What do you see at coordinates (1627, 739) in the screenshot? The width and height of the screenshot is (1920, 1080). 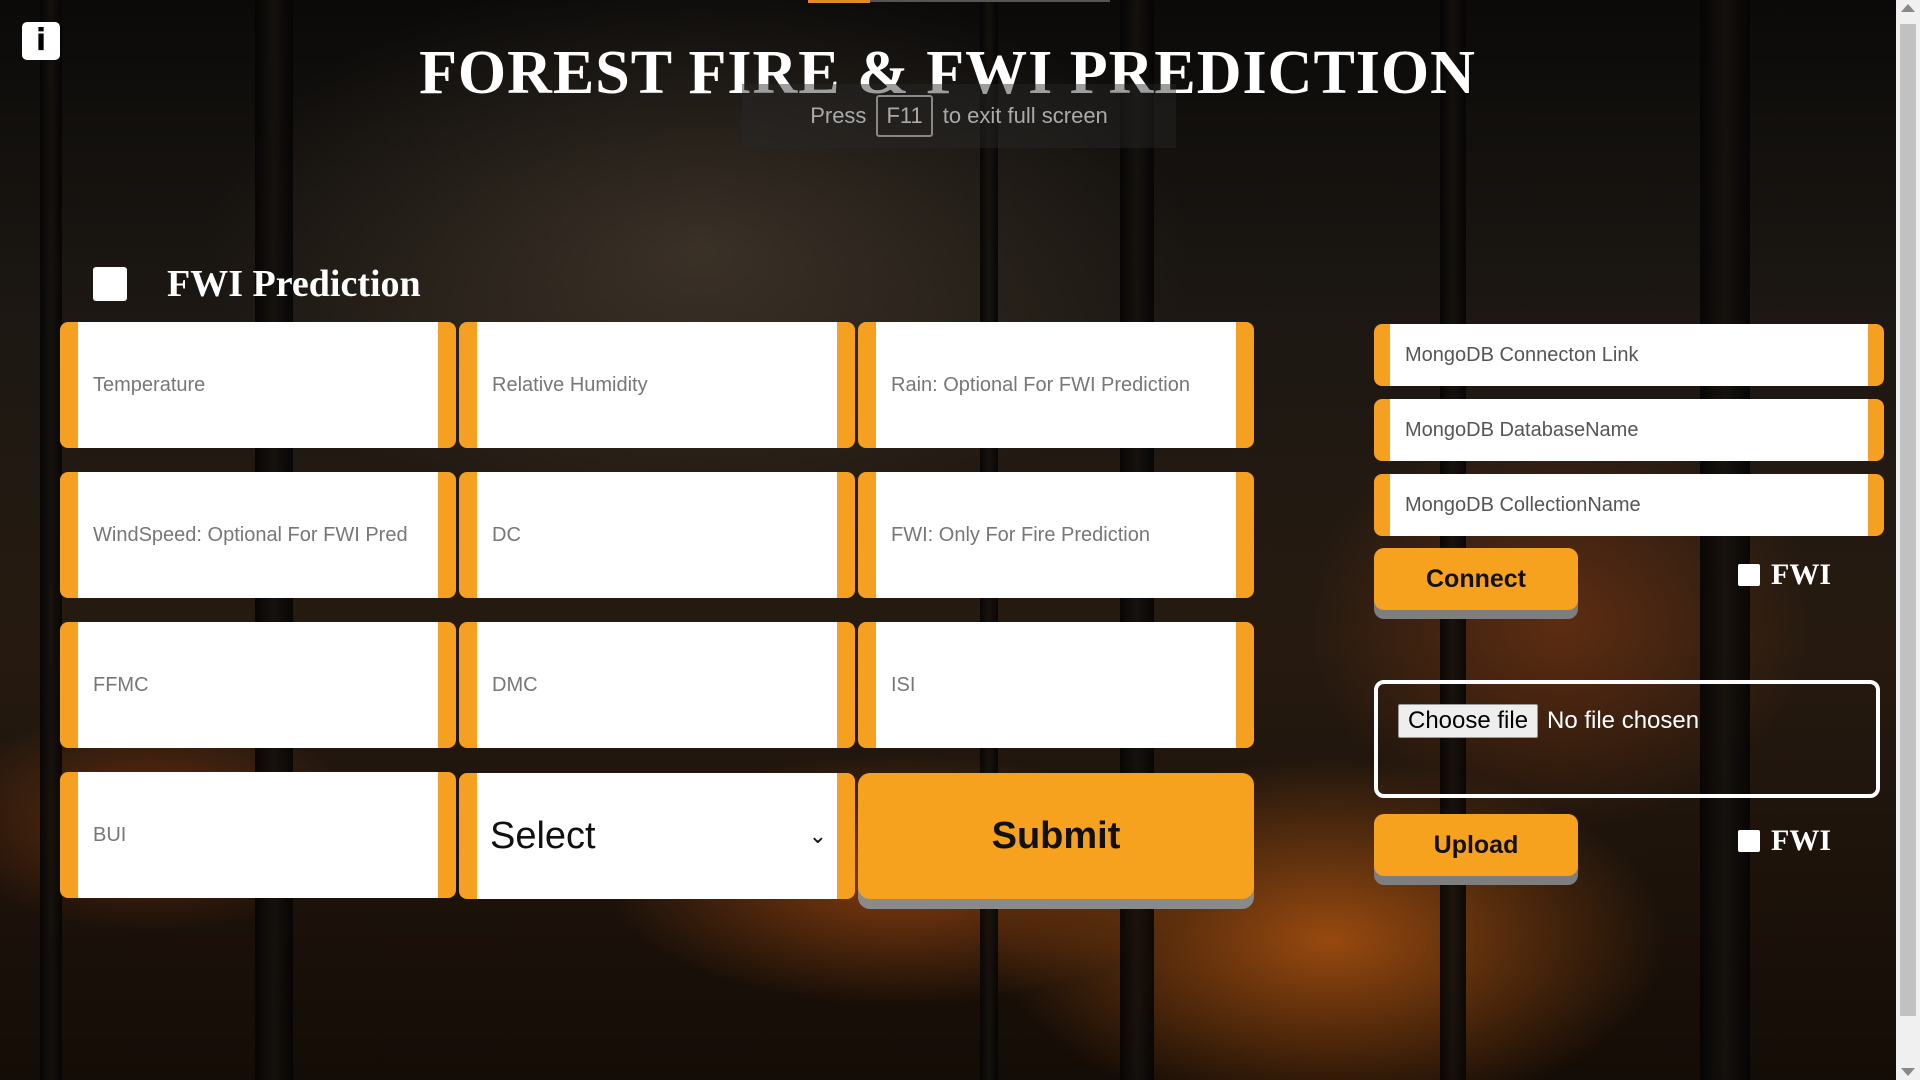 I see `file-upload-box: Choose file No file chosen` at bounding box center [1627, 739].